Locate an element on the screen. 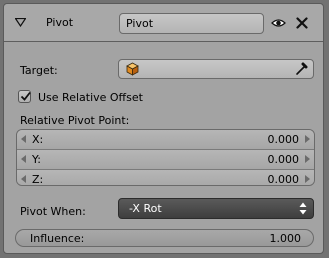 Image resolution: width=329 pixels, height=258 pixels. influence-label: Influence: is located at coordinates (57, 238).